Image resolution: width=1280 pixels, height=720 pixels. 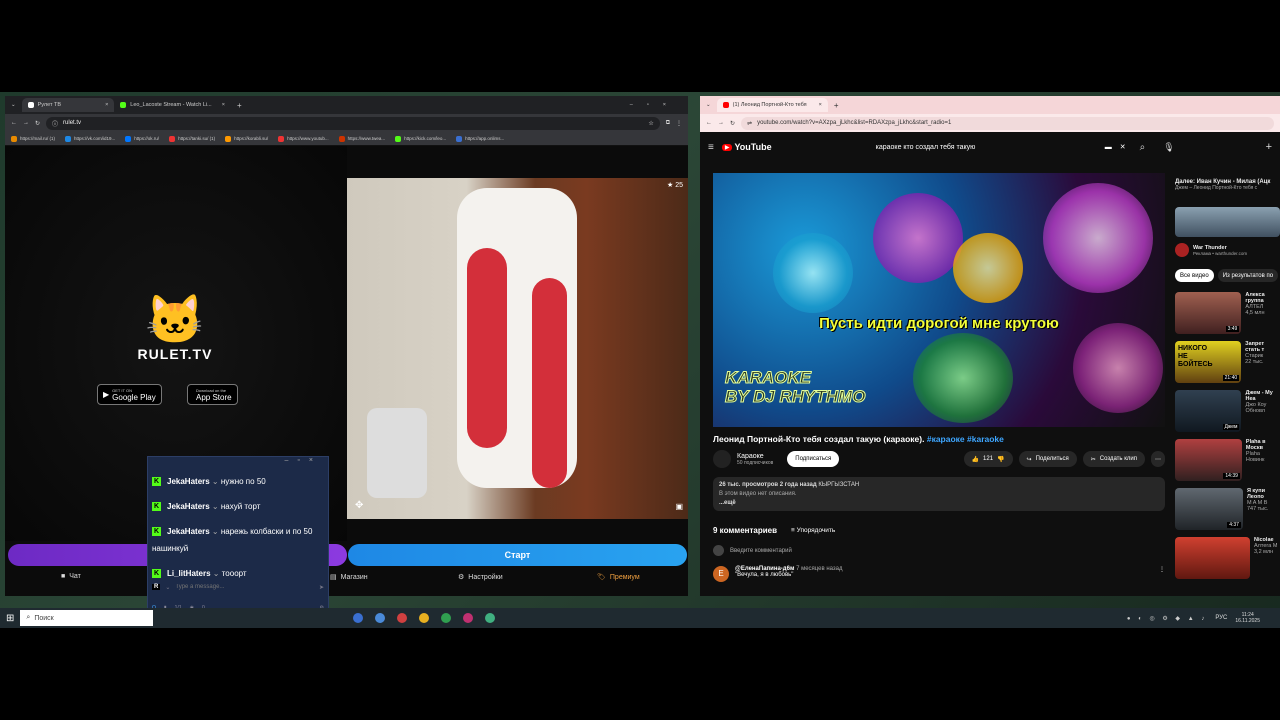 I want to click on video-thumbnail: 3:49, so click(x=1208, y=313).